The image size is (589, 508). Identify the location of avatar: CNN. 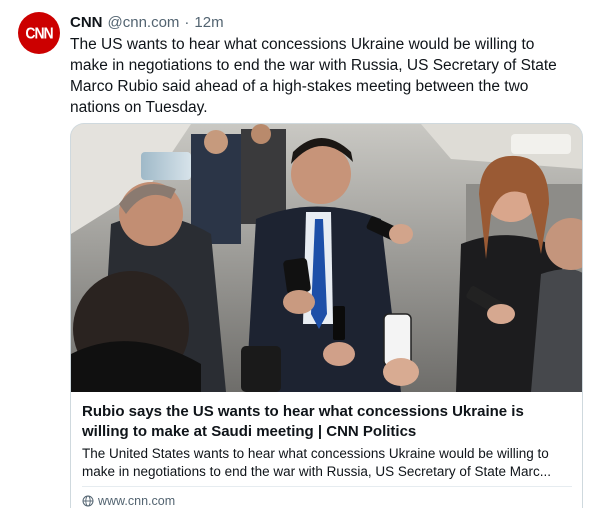
(39, 33).